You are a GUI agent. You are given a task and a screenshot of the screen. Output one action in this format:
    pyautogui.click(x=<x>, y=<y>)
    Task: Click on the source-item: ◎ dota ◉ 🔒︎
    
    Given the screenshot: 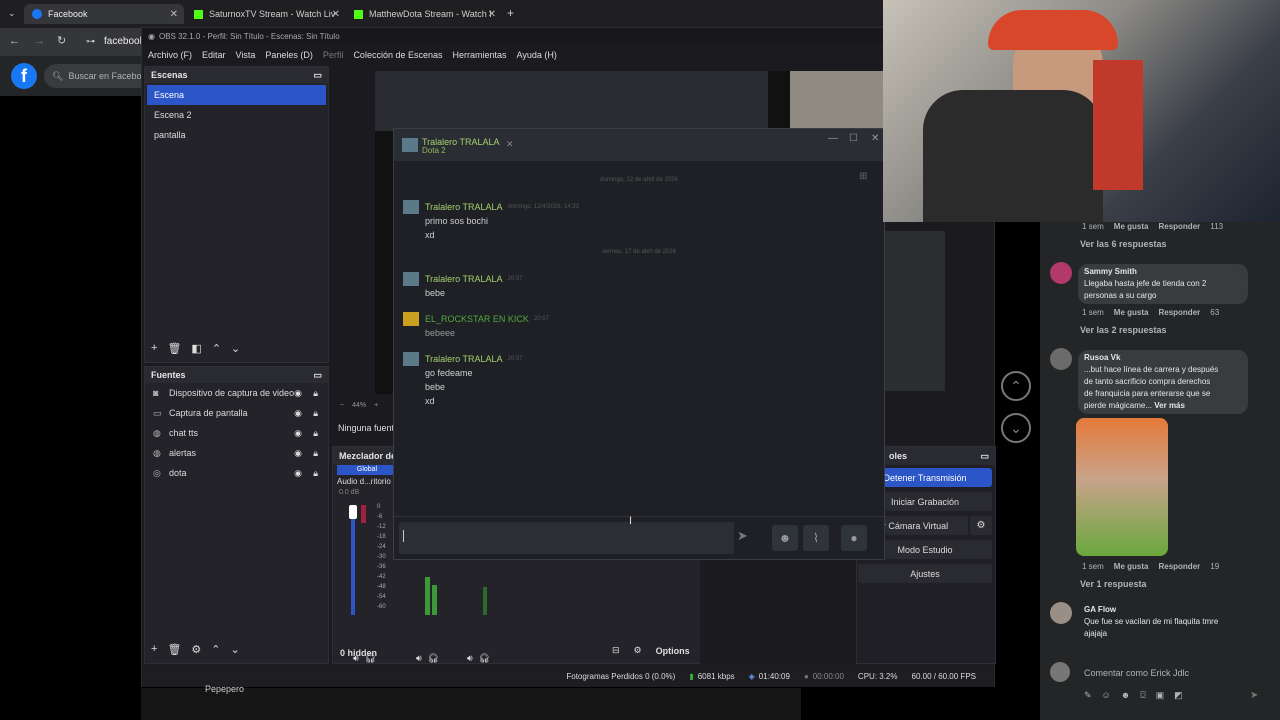 What is the action you would take?
    pyautogui.click(x=236, y=473)
    